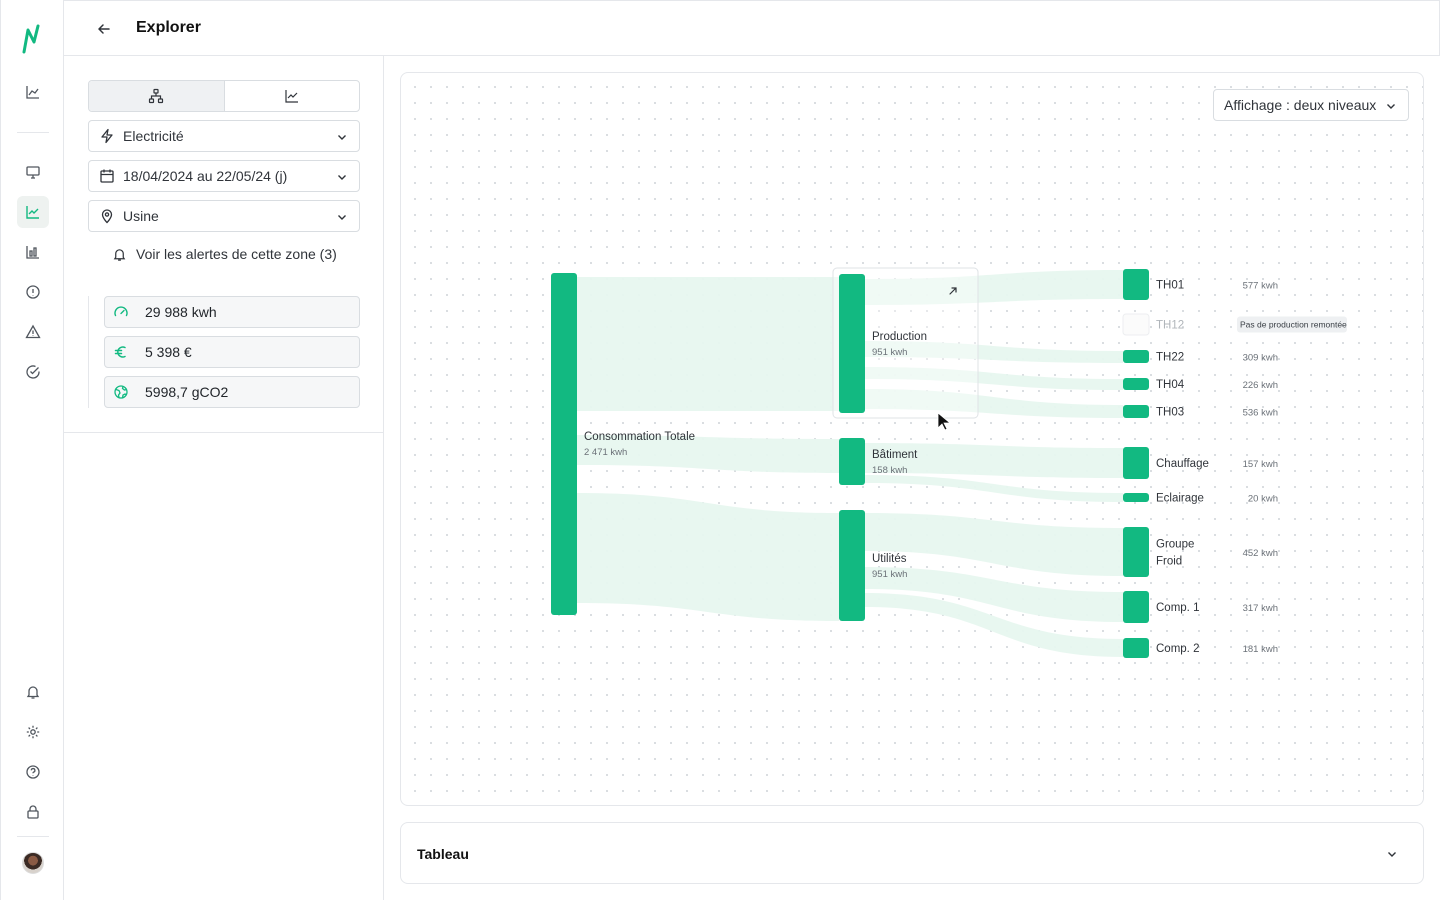 The width and height of the screenshot is (1440, 900). I want to click on display-level-value: Affichage : deux niveaux, so click(1300, 105).